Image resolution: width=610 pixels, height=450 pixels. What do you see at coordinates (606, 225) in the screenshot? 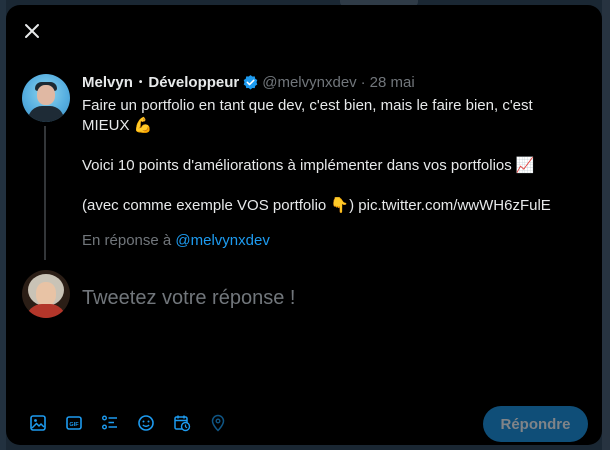
I see `background-right-edge` at bounding box center [606, 225].